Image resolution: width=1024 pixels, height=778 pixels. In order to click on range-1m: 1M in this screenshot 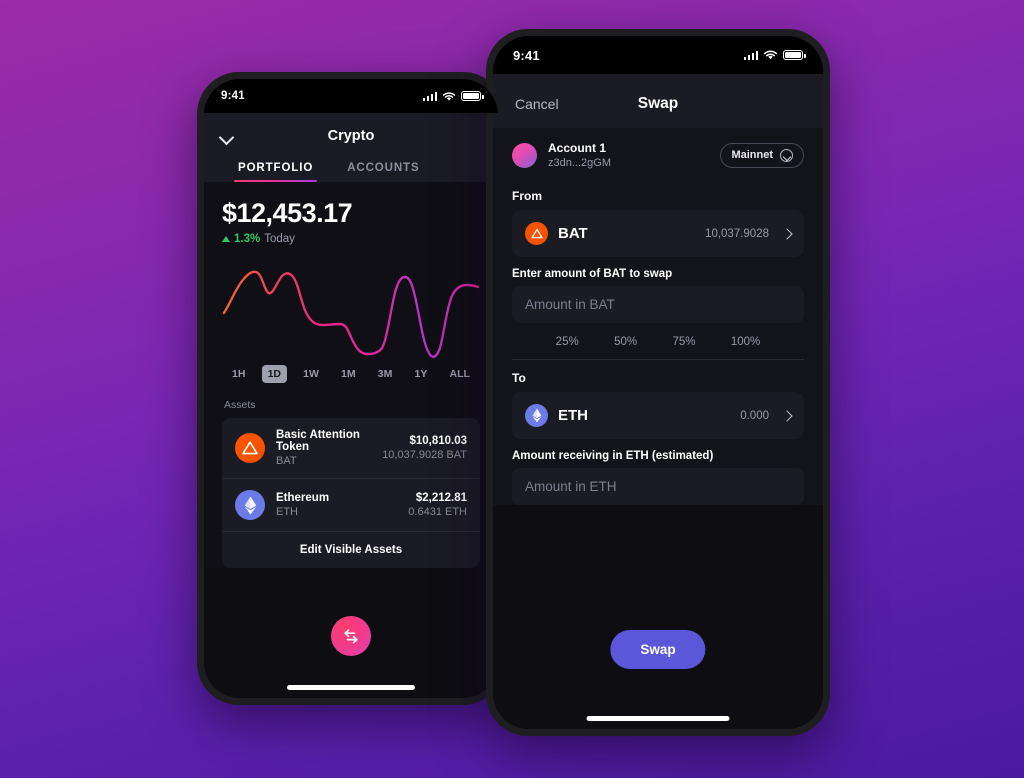, I will do `click(348, 374)`.